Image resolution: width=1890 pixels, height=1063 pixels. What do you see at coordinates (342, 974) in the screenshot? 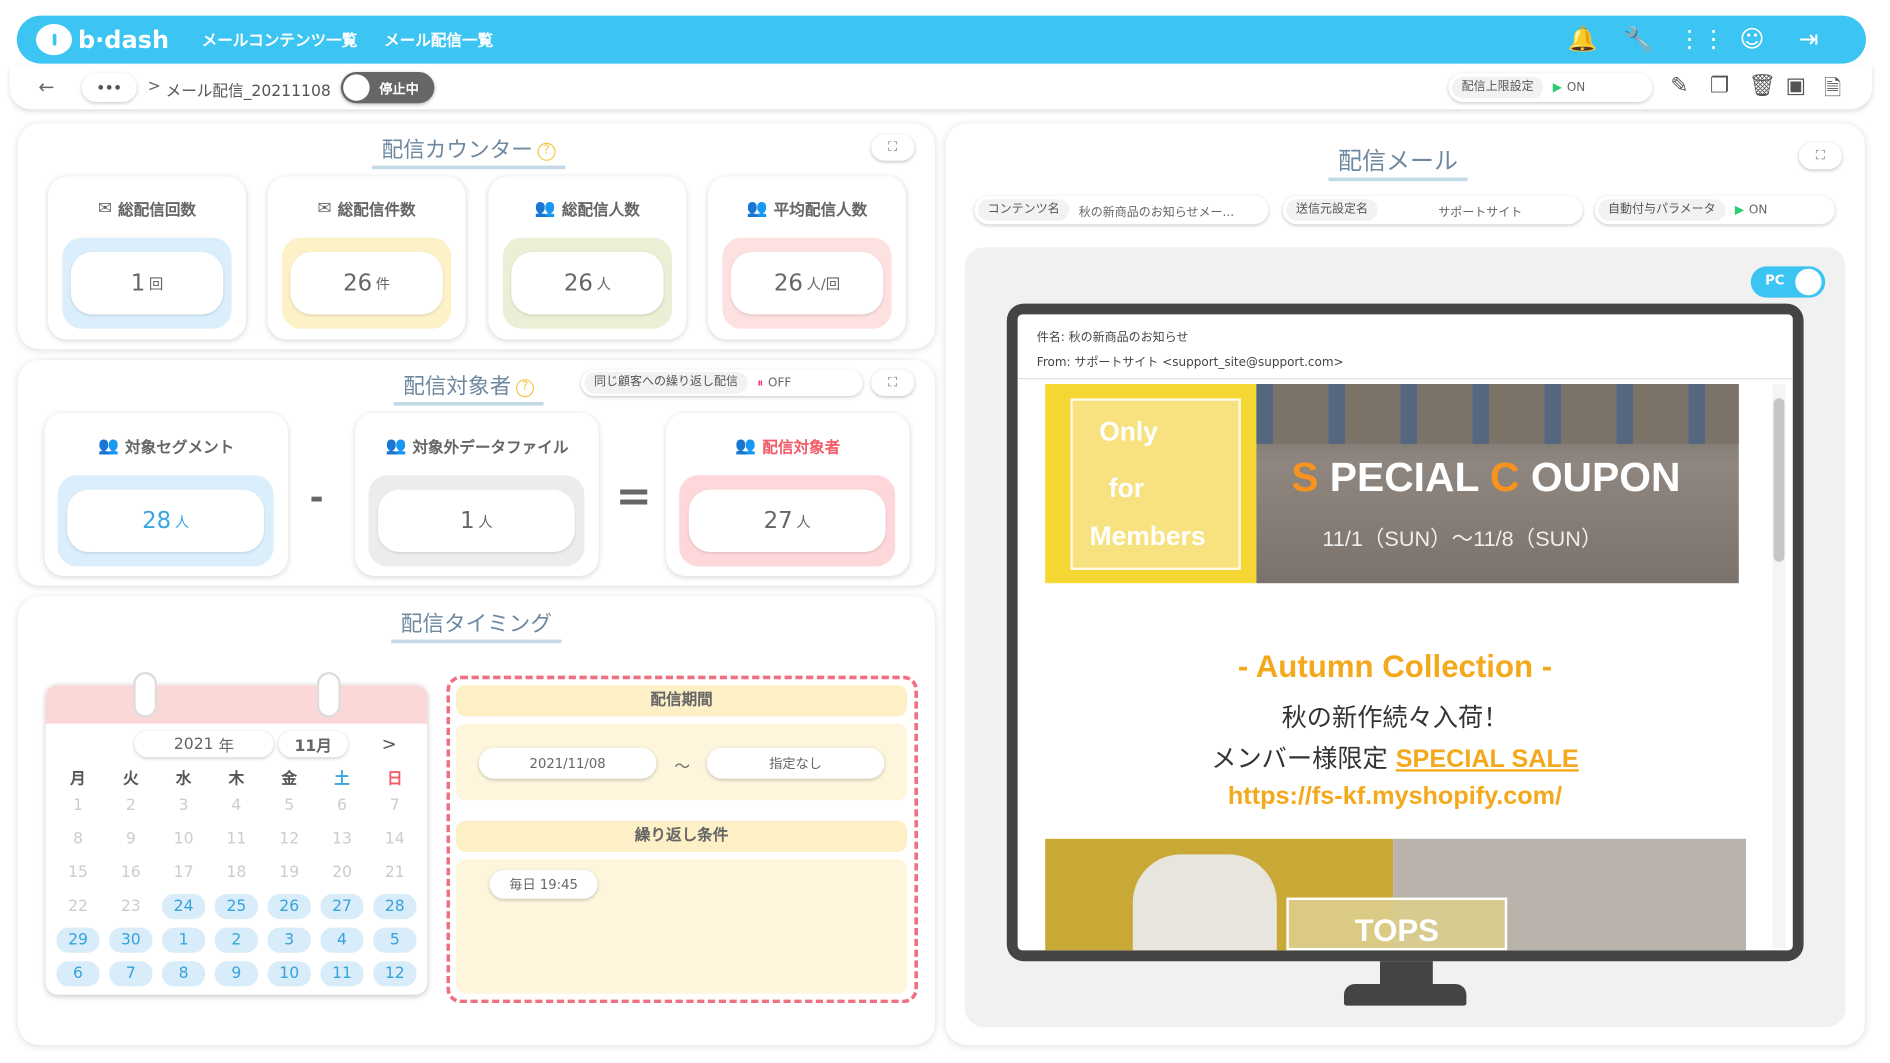
I see `calendar-day: 11` at bounding box center [342, 974].